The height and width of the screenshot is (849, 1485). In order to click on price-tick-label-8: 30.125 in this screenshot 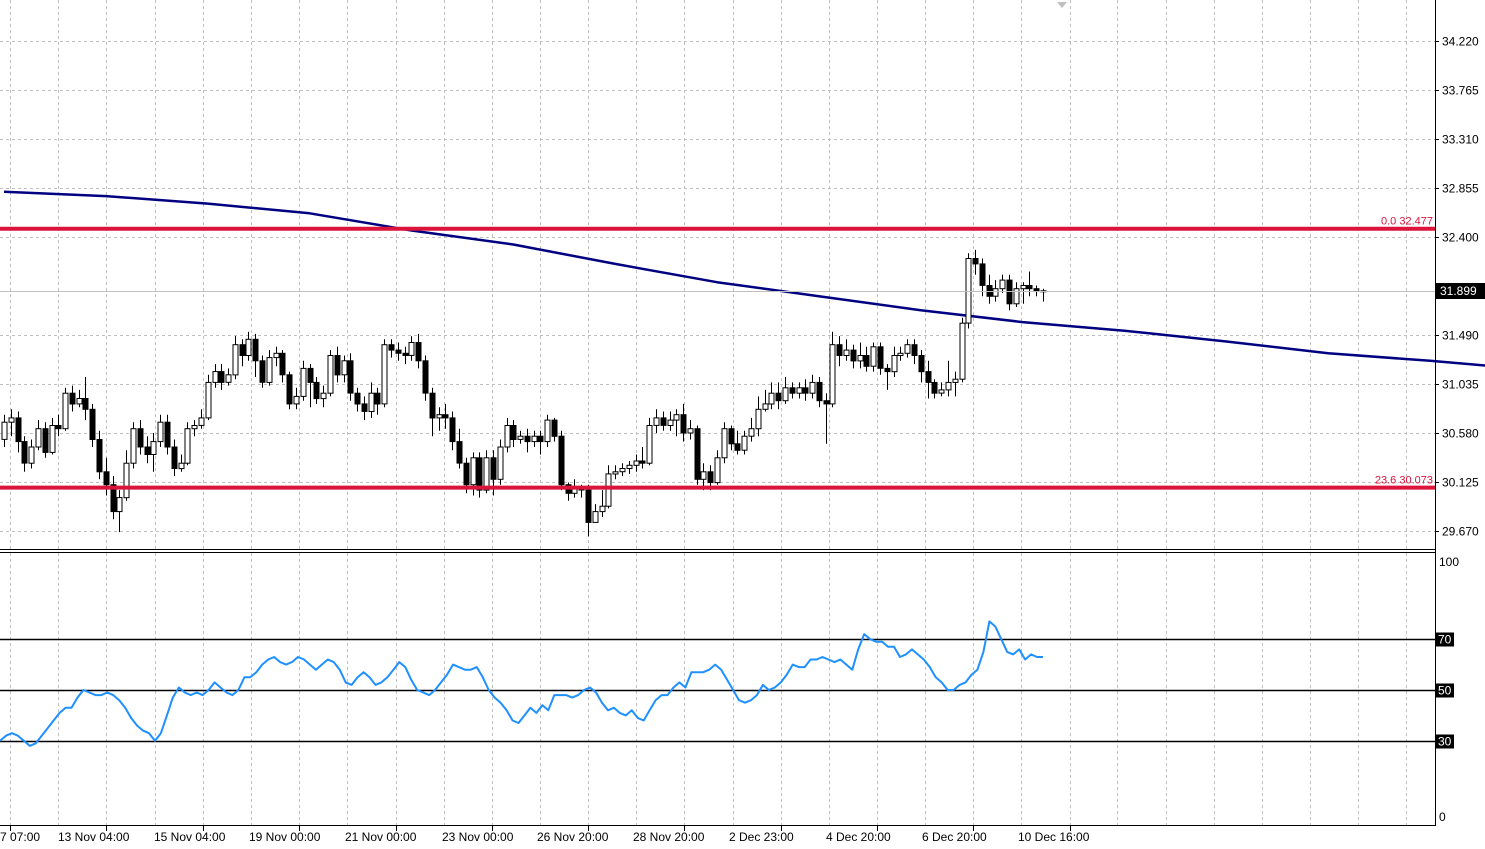, I will do `click(1460, 483)`.